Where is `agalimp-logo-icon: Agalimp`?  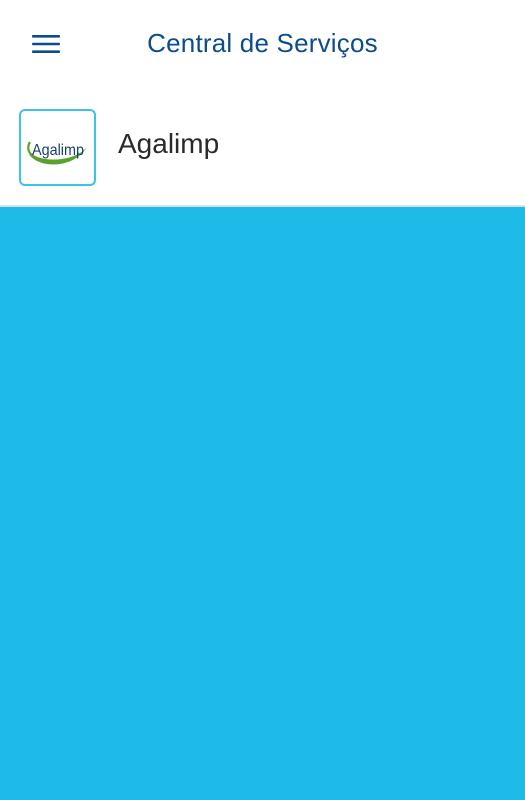
agalimp-logo-icon: Agalimp is located at coordinates (57, 153).